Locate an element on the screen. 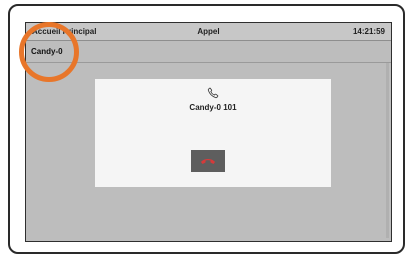 This screenshot has height=261, width=415. sub-bar: Candy-0 is located at coordinates (208, 52).